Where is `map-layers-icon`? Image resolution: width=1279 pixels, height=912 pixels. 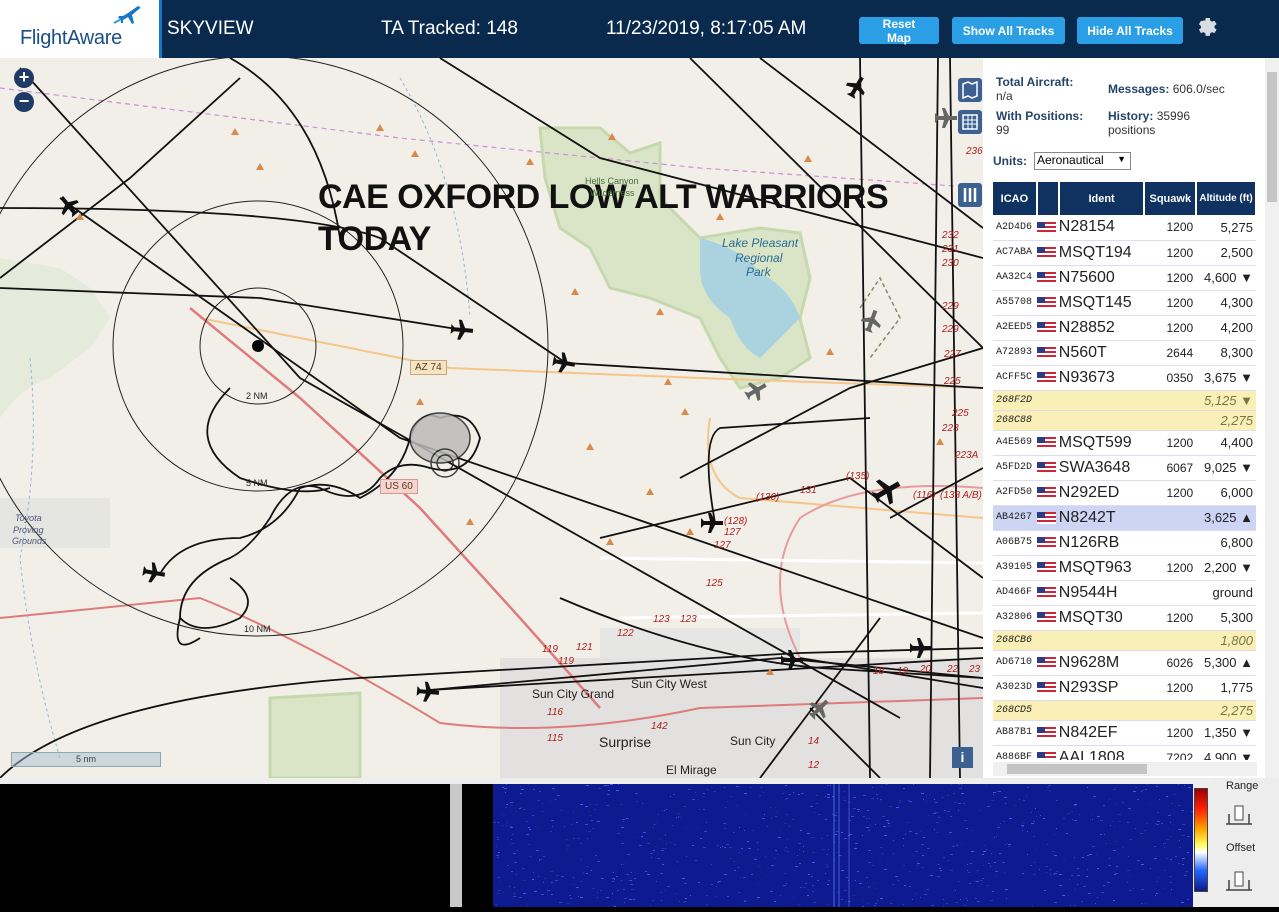
map-layers-icon is located at coordinates (970, 90).